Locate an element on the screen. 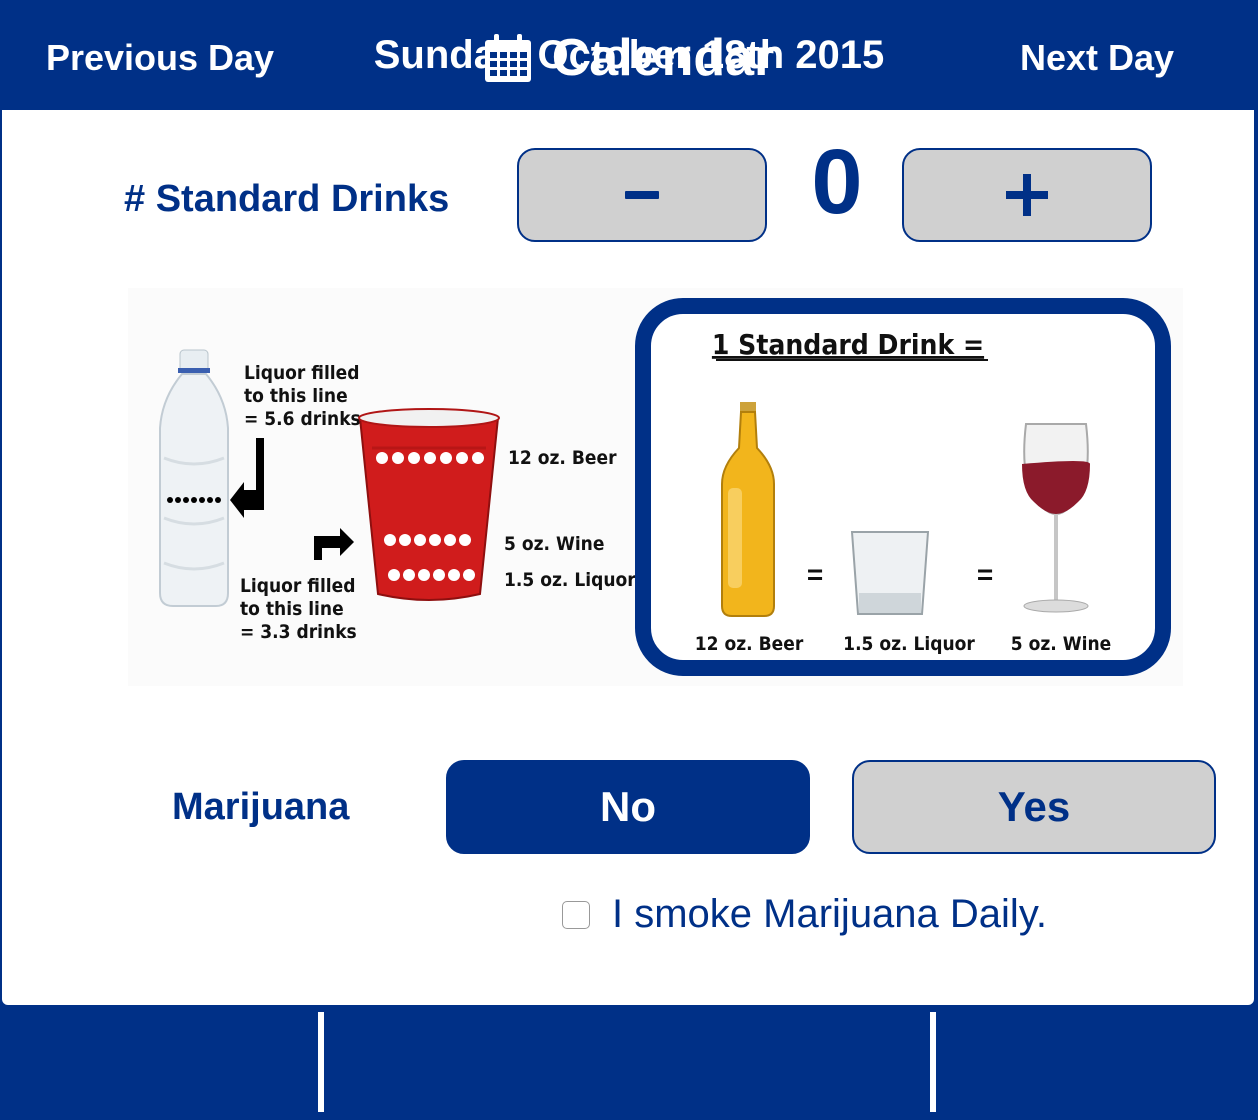 The height and width of the screenshot is (1120, 1258). cup-label-beer: 12 oz. Beer is located at coordinates (562, 458).